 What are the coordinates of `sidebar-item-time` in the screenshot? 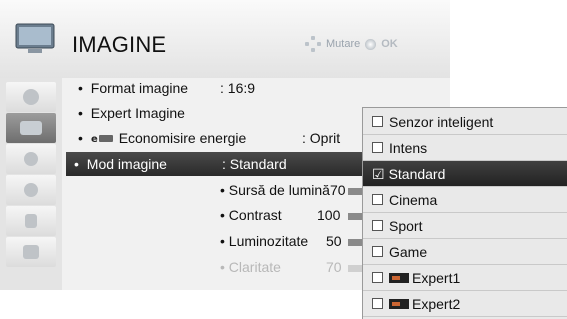 It's located at (31, 190).